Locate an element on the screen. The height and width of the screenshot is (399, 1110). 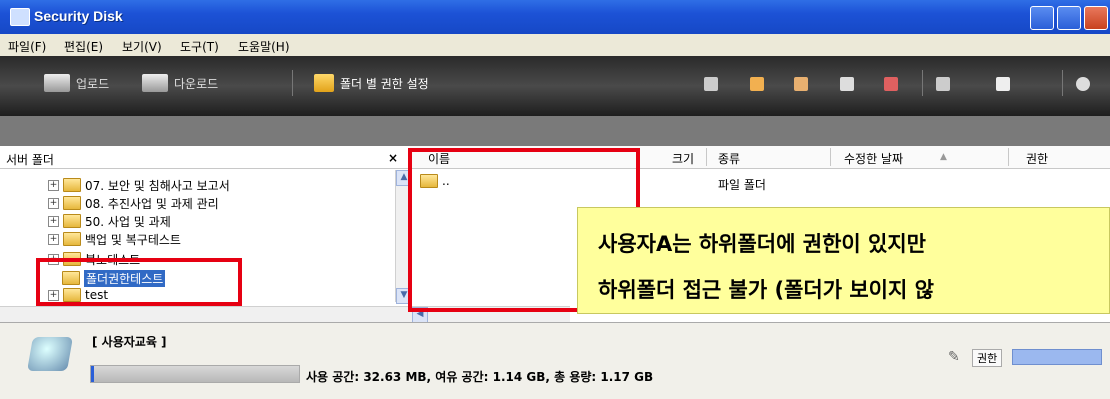
tree-item: + 08. 추진사업 및 과제 관리 is located at coordinates (133, 203).